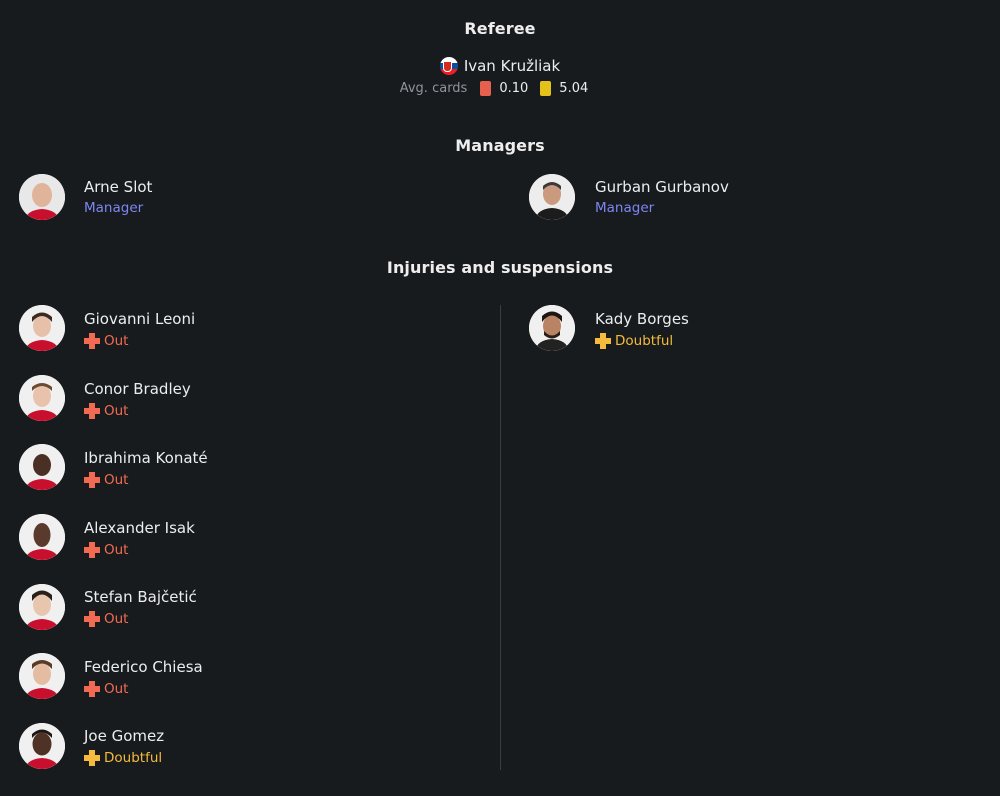 This screenshot has height=796, width=1000. What do you see at coordinates (433, 88) in the screenshot?
I see `avg-cards-label: Avg. cards` at bounding box center [433, 88].